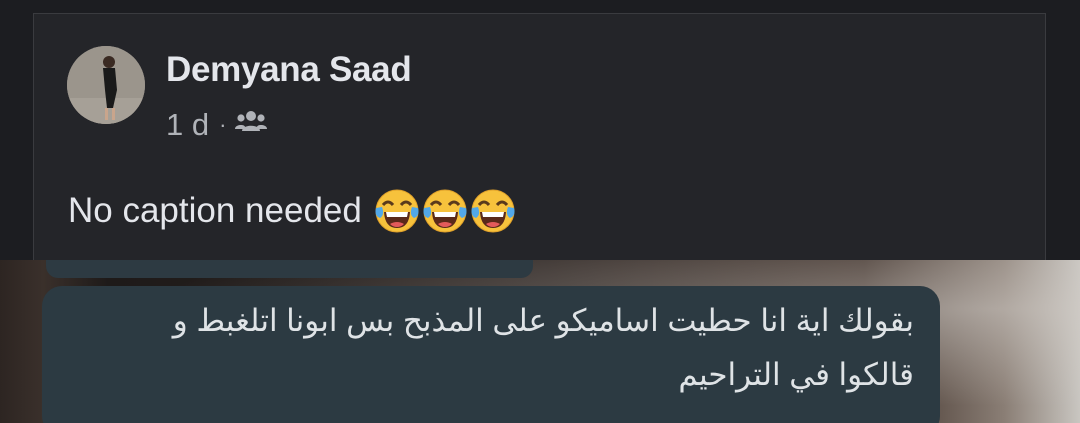  I want to click on avatar, so click(106, 85).